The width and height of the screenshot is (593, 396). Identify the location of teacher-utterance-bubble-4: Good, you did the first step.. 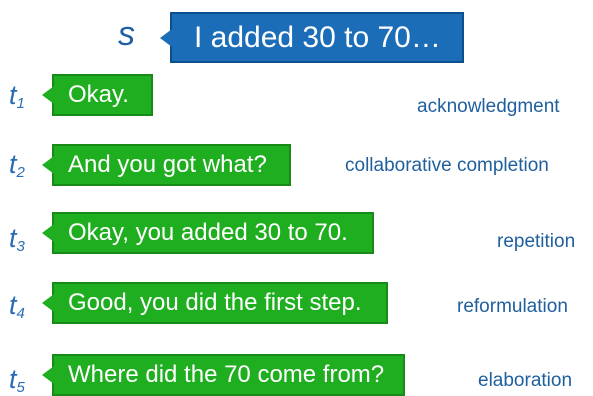
(220, 303).